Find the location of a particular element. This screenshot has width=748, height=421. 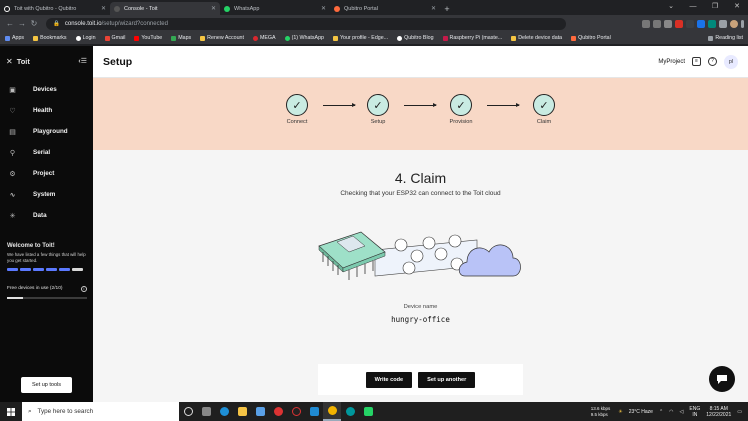

write-code-button: Write code is located at coordinates (389, 379).